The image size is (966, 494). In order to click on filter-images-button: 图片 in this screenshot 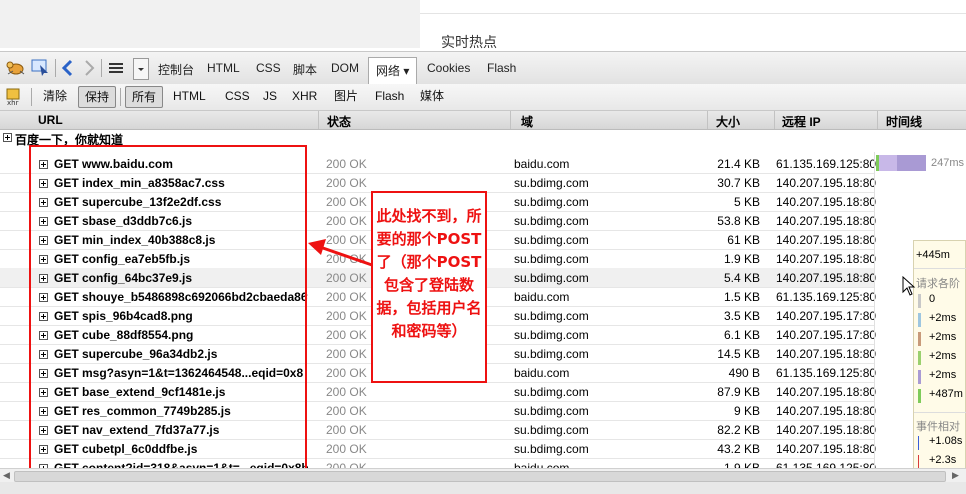, I will do `click(346, 96)`.